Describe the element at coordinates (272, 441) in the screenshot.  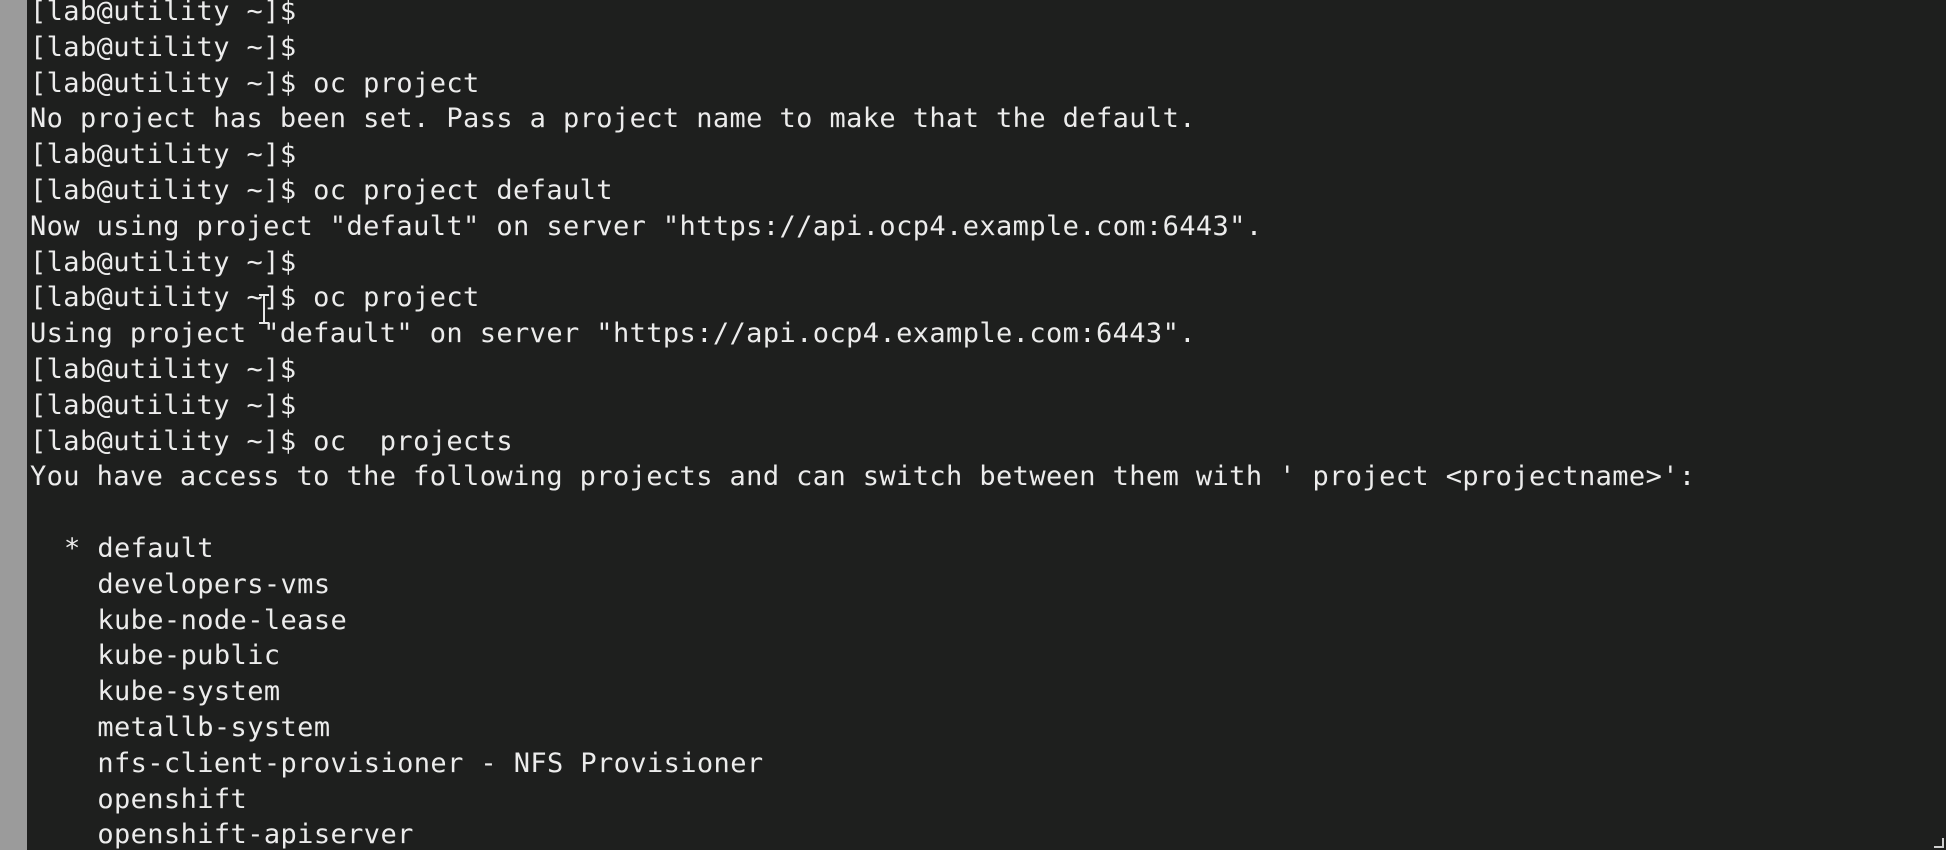
I see `terminal-line: [lab@utility ~]$ oc projects` at that location.